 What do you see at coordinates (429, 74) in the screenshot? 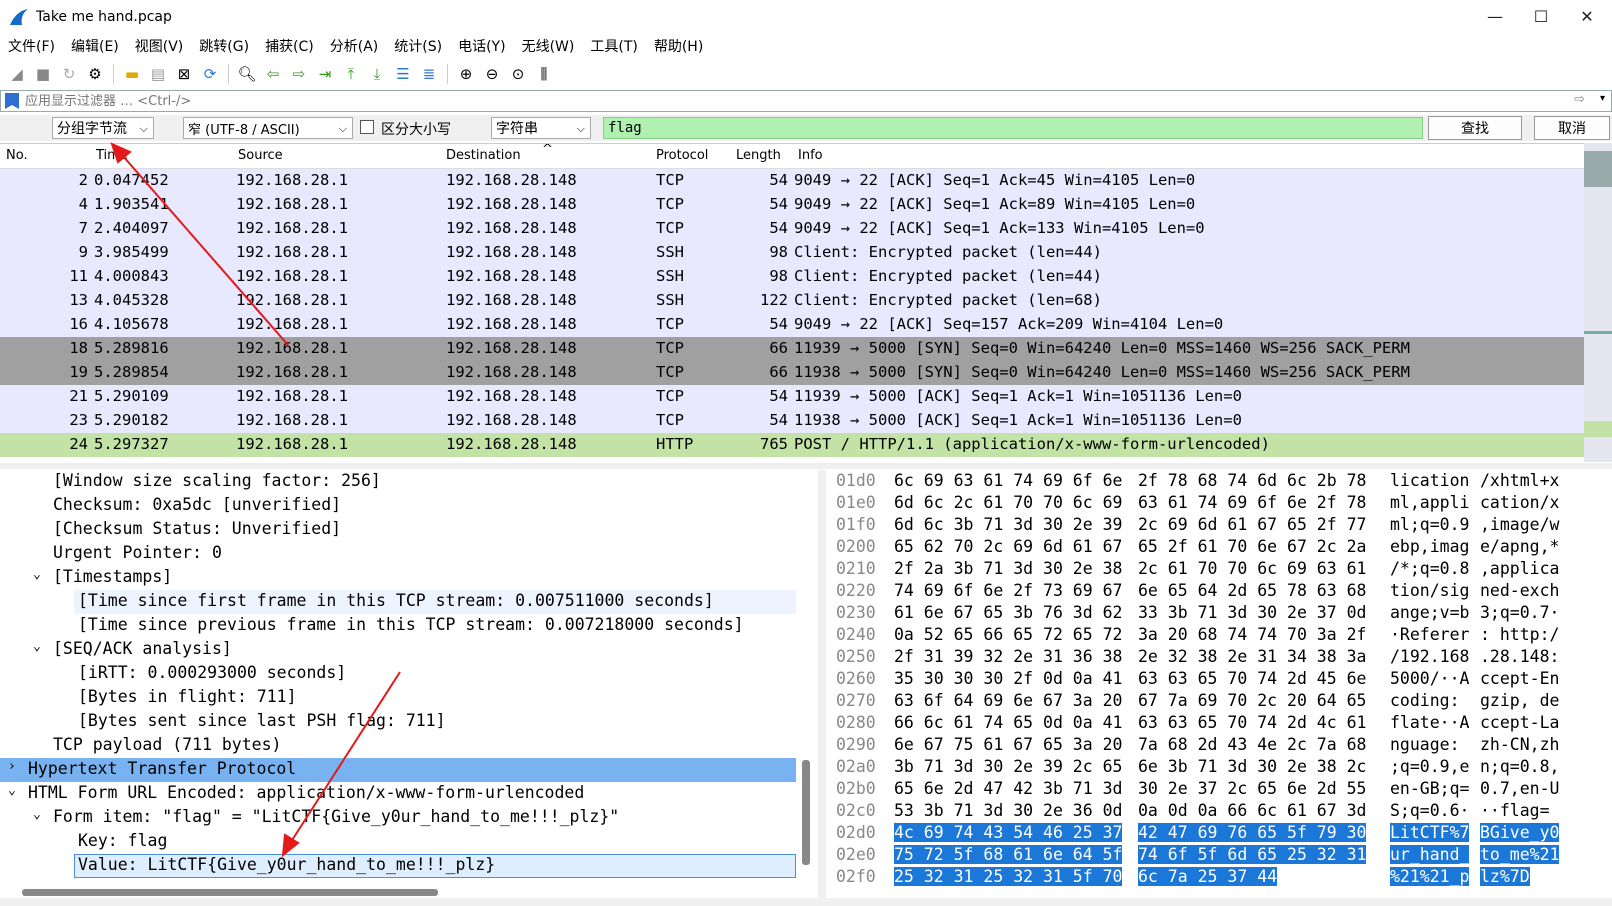
I see `colorize-icon: ≣` at bounding box center [429, 74].